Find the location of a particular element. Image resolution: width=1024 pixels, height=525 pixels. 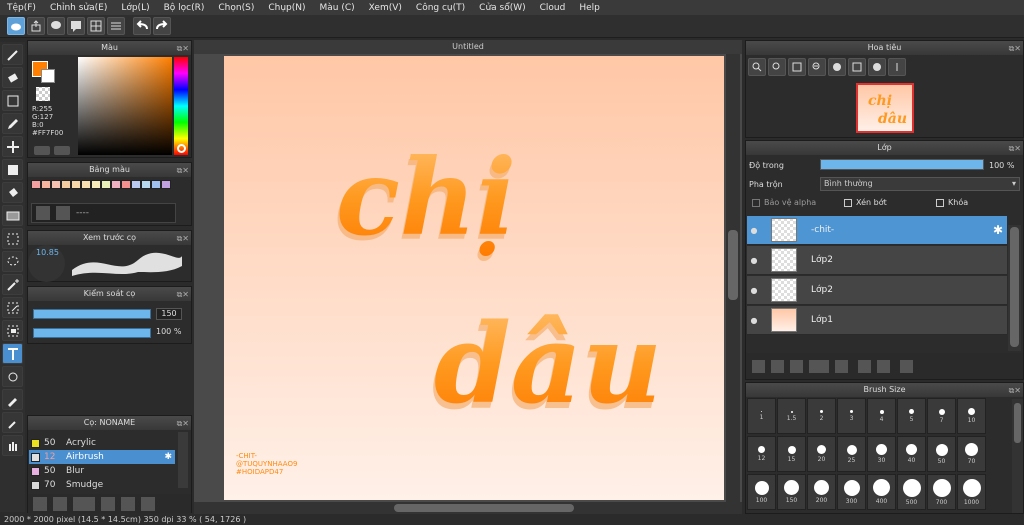

background-color-swatch is located at coordinates (48, 76).